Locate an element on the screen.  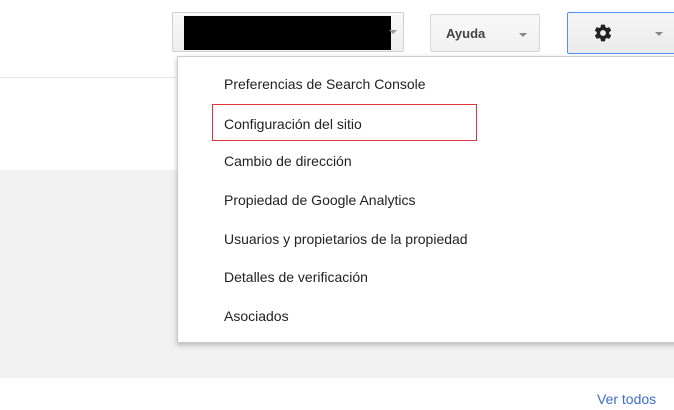
menu-item-label: Propiedad de Google Analytics is located at coordinates (320, 200).